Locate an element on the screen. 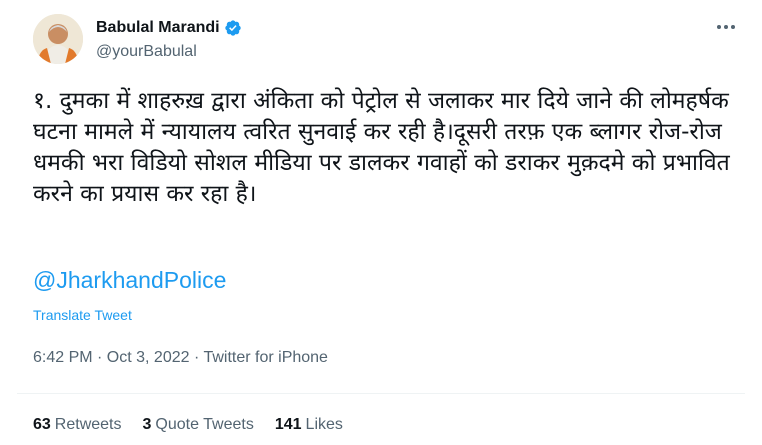  author-block: Babulal Marandi @yourBabulal is located at coordinates (169, 39).